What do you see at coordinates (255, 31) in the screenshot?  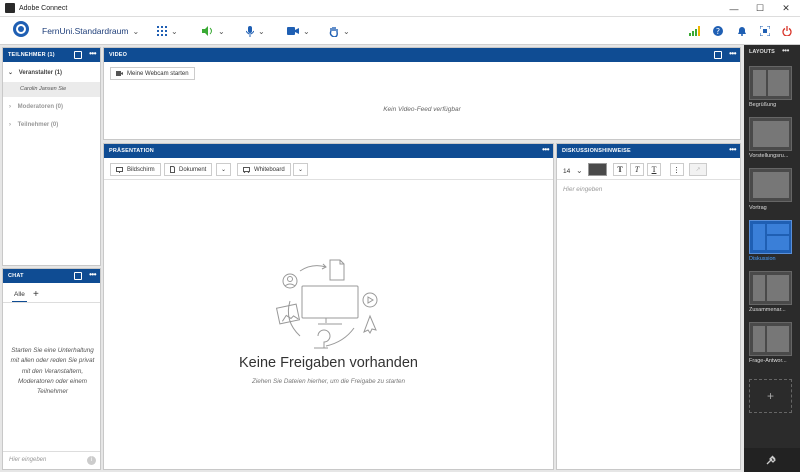 I see `microphone-menu: ⌄` at bounding box center [255, 31].